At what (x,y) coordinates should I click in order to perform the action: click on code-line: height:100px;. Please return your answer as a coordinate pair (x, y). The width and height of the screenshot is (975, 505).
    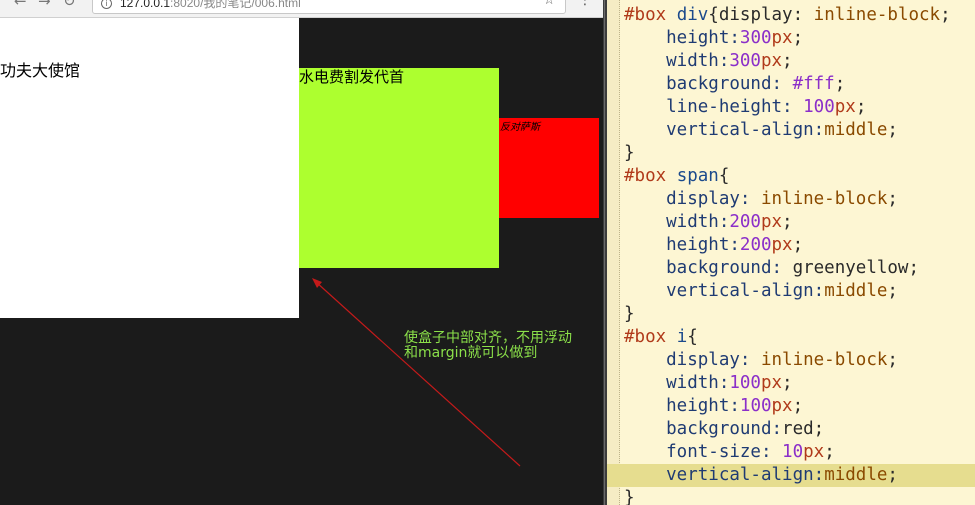
    Looking at the image, I should click on (713, 406).